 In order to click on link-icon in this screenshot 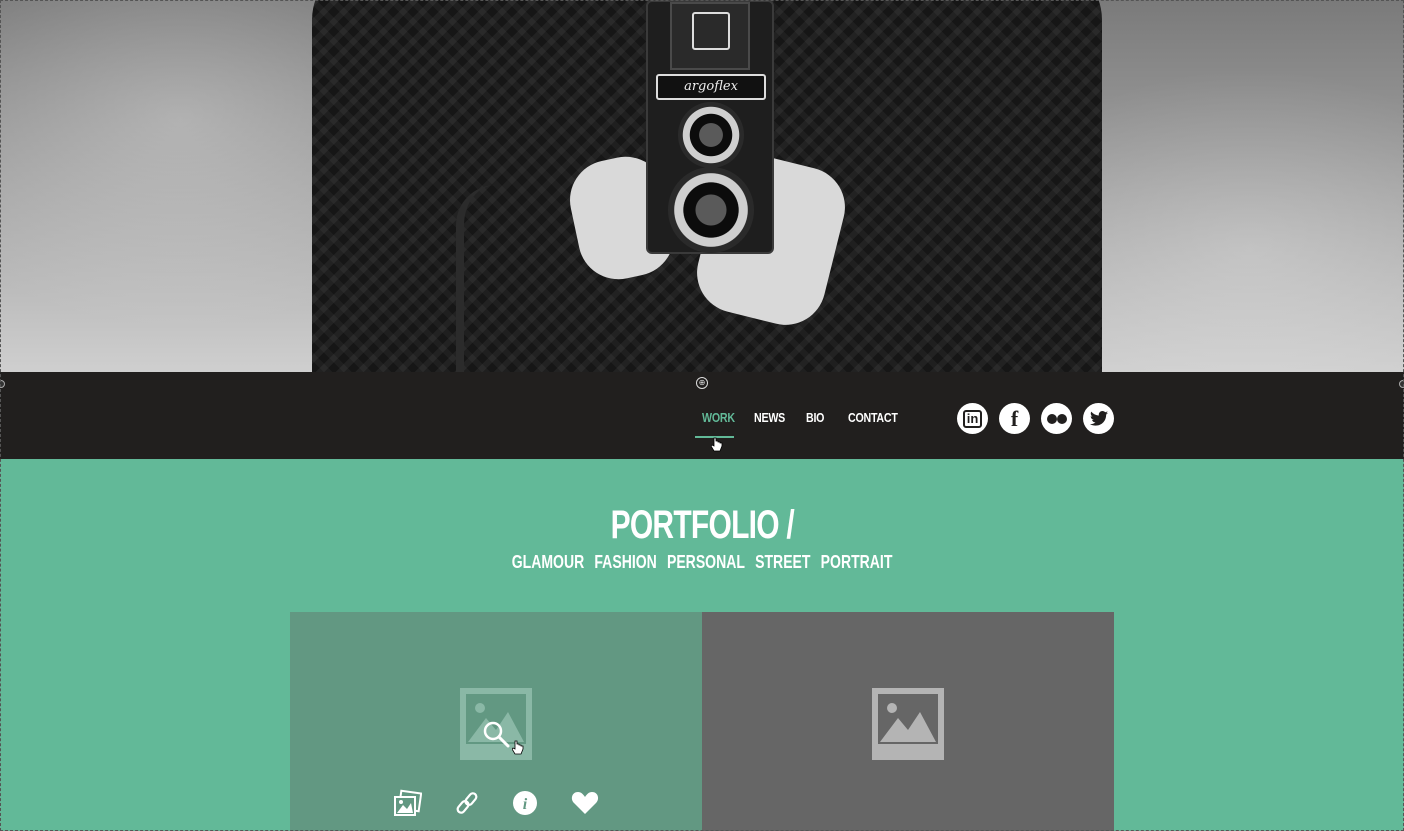, I will do `click(467, 803)`.